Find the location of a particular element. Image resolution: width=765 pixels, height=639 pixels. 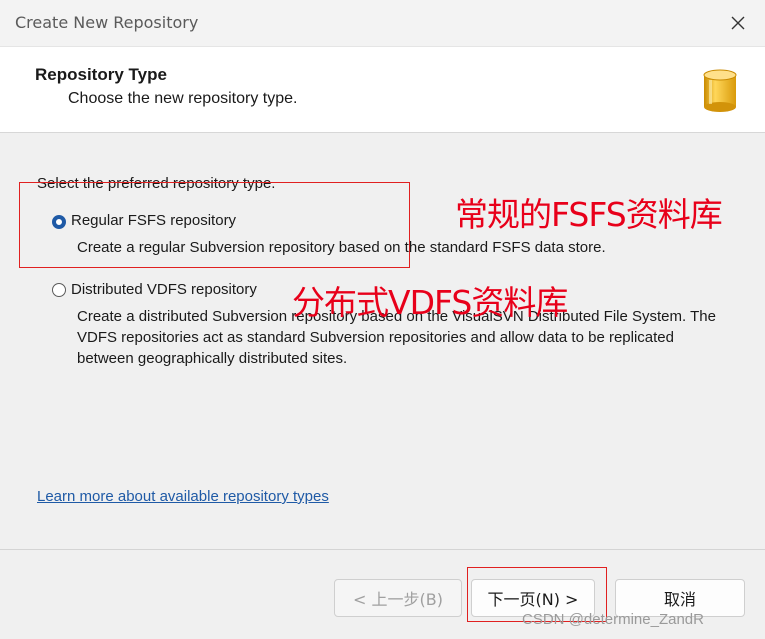

page-subtitle: Choose the new repository type. is located at coordinates (183, 98).